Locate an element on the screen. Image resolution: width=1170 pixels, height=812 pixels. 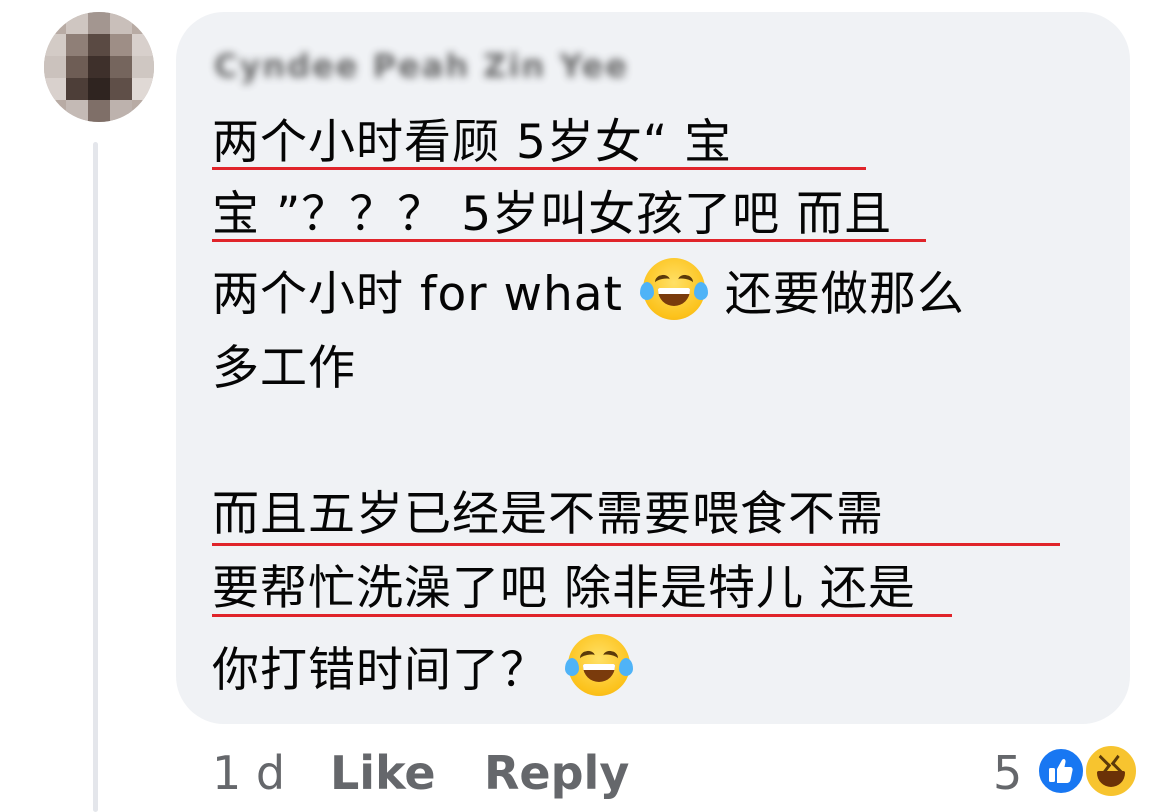
reply-button: Reply is located at coordinates (556, 773).